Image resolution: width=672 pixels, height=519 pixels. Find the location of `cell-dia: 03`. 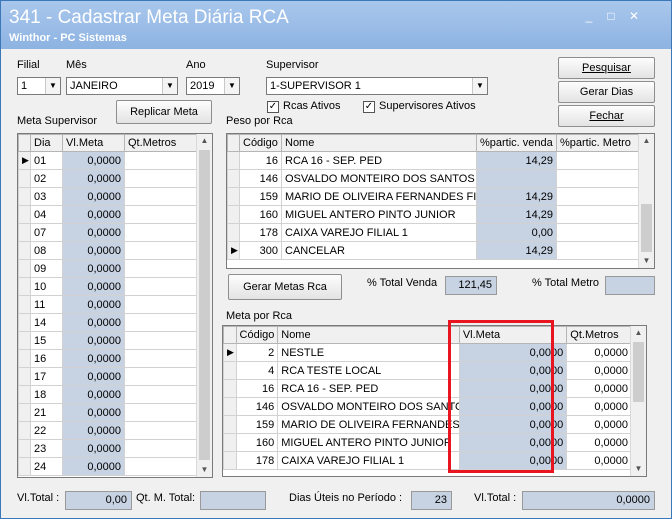

cell-dia: 03 is located at coordinates (46, 196).